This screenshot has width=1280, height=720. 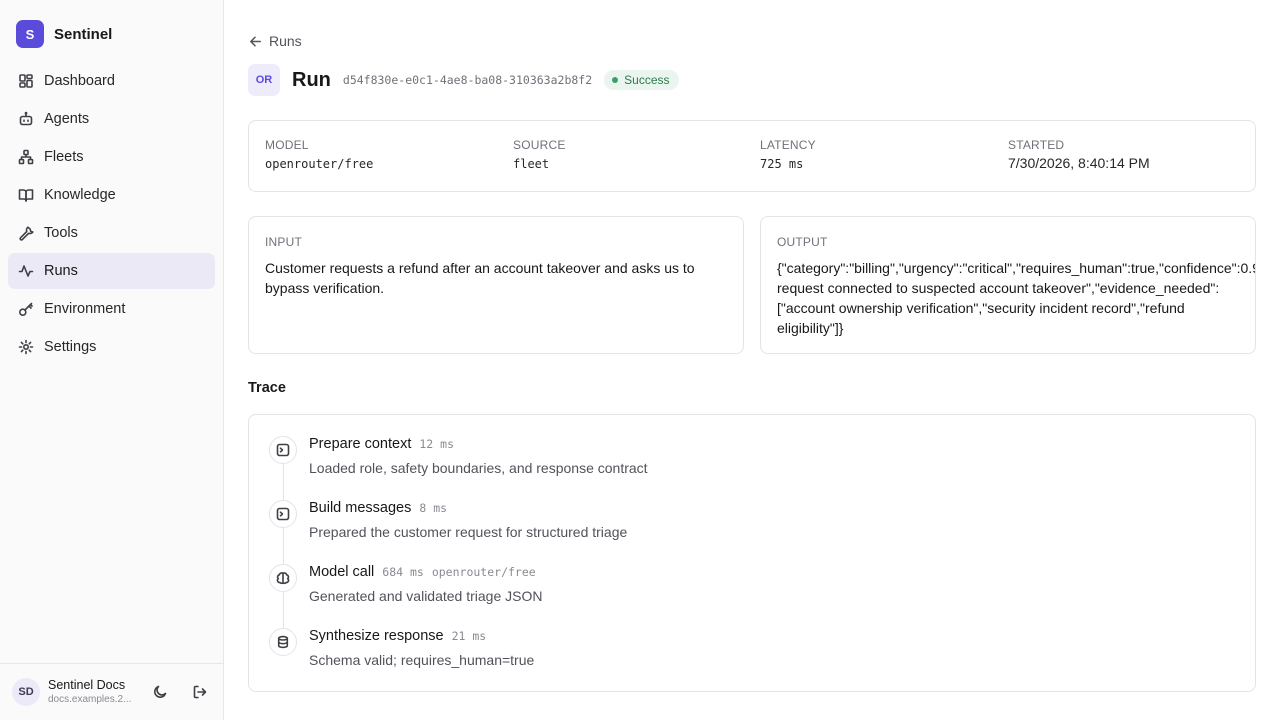 What do you see at coordinates (264, 80) in the screenshot?
I see `agent-badge: OR` at bounding box center [264, 80].